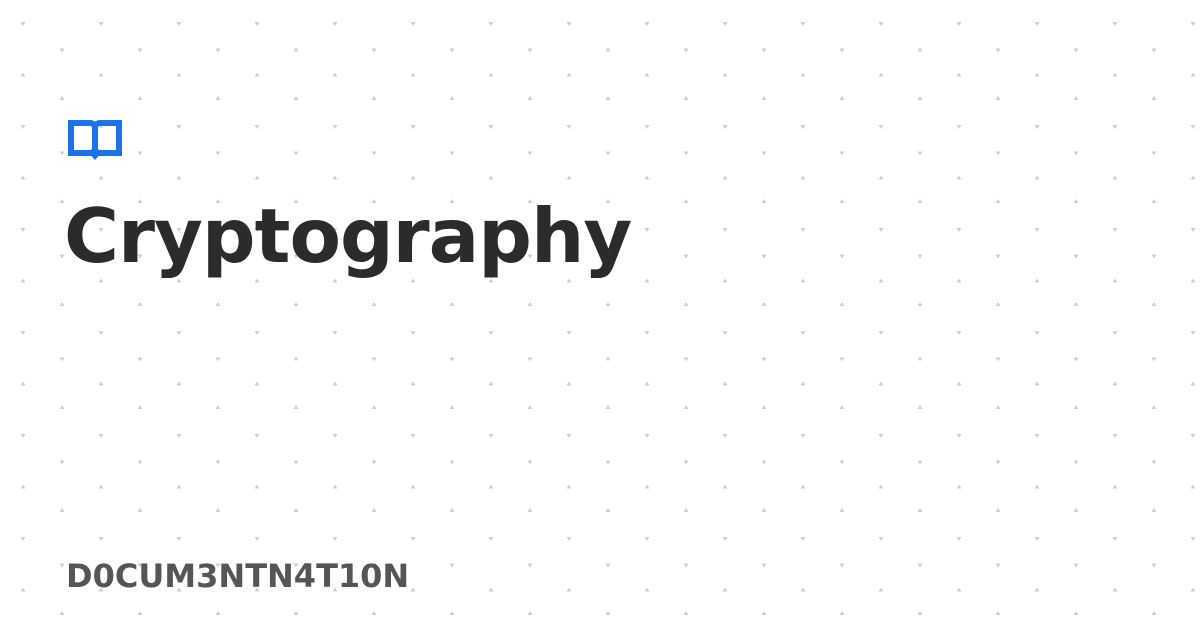 The width and height of the screenshot is (1200, 630). I want to click on page-title: Cryptography, so click(348, 236).